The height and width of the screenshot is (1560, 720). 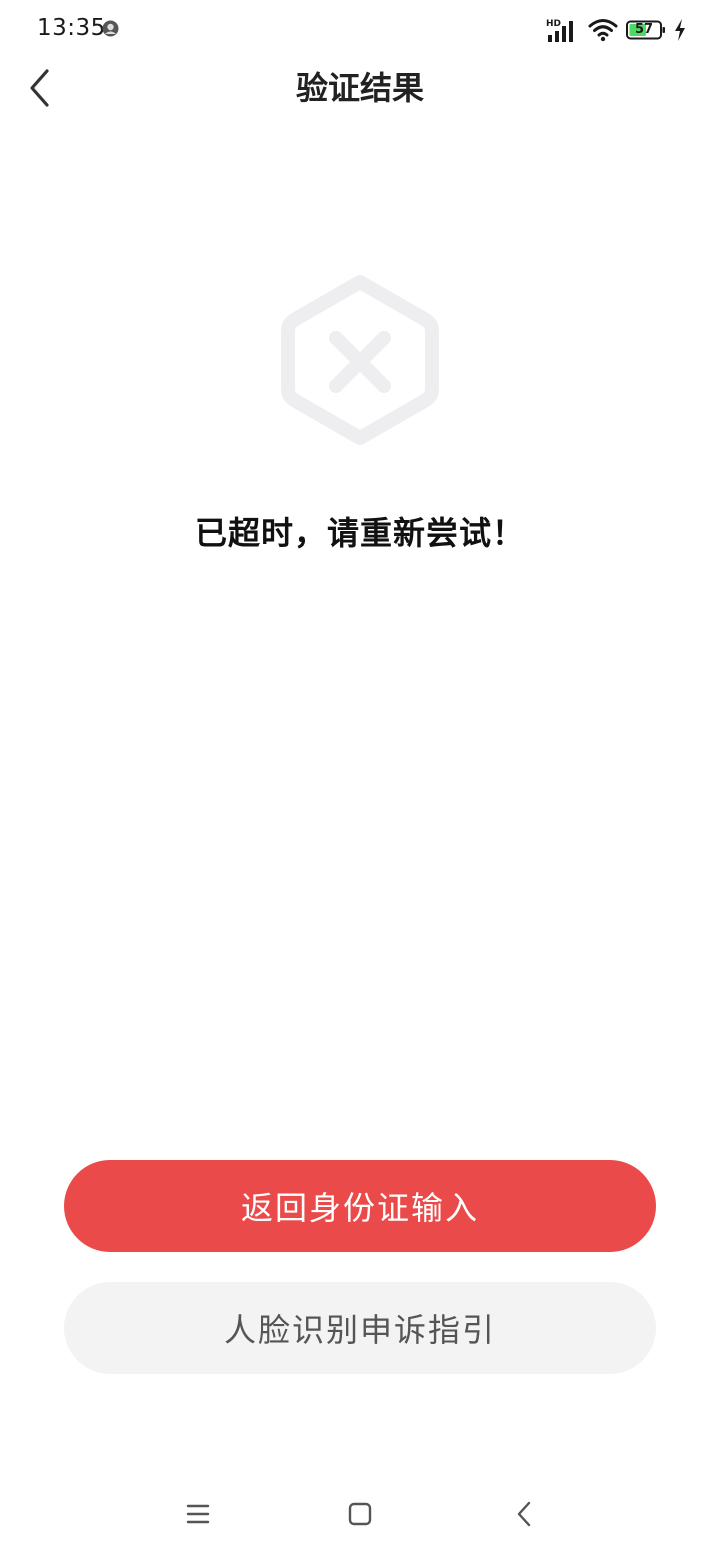 I want to click on back-triangle-icon, so click(x=524, y=1514).